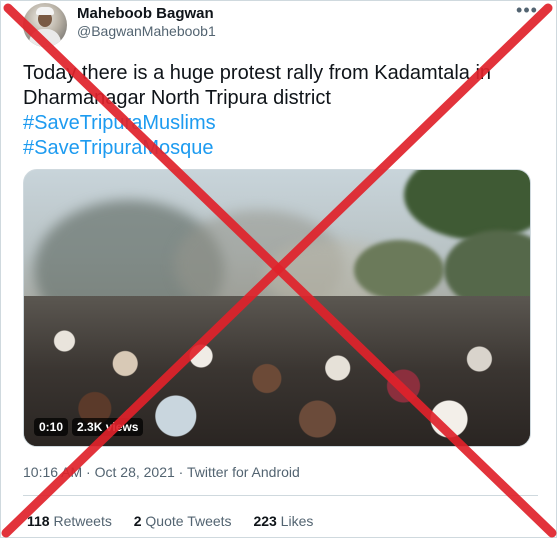 The height and width of the screenshot is (538, 557). Describe the element at coordinates (265, 521) in the screenshot. I see `likes-count: 223` at that location.